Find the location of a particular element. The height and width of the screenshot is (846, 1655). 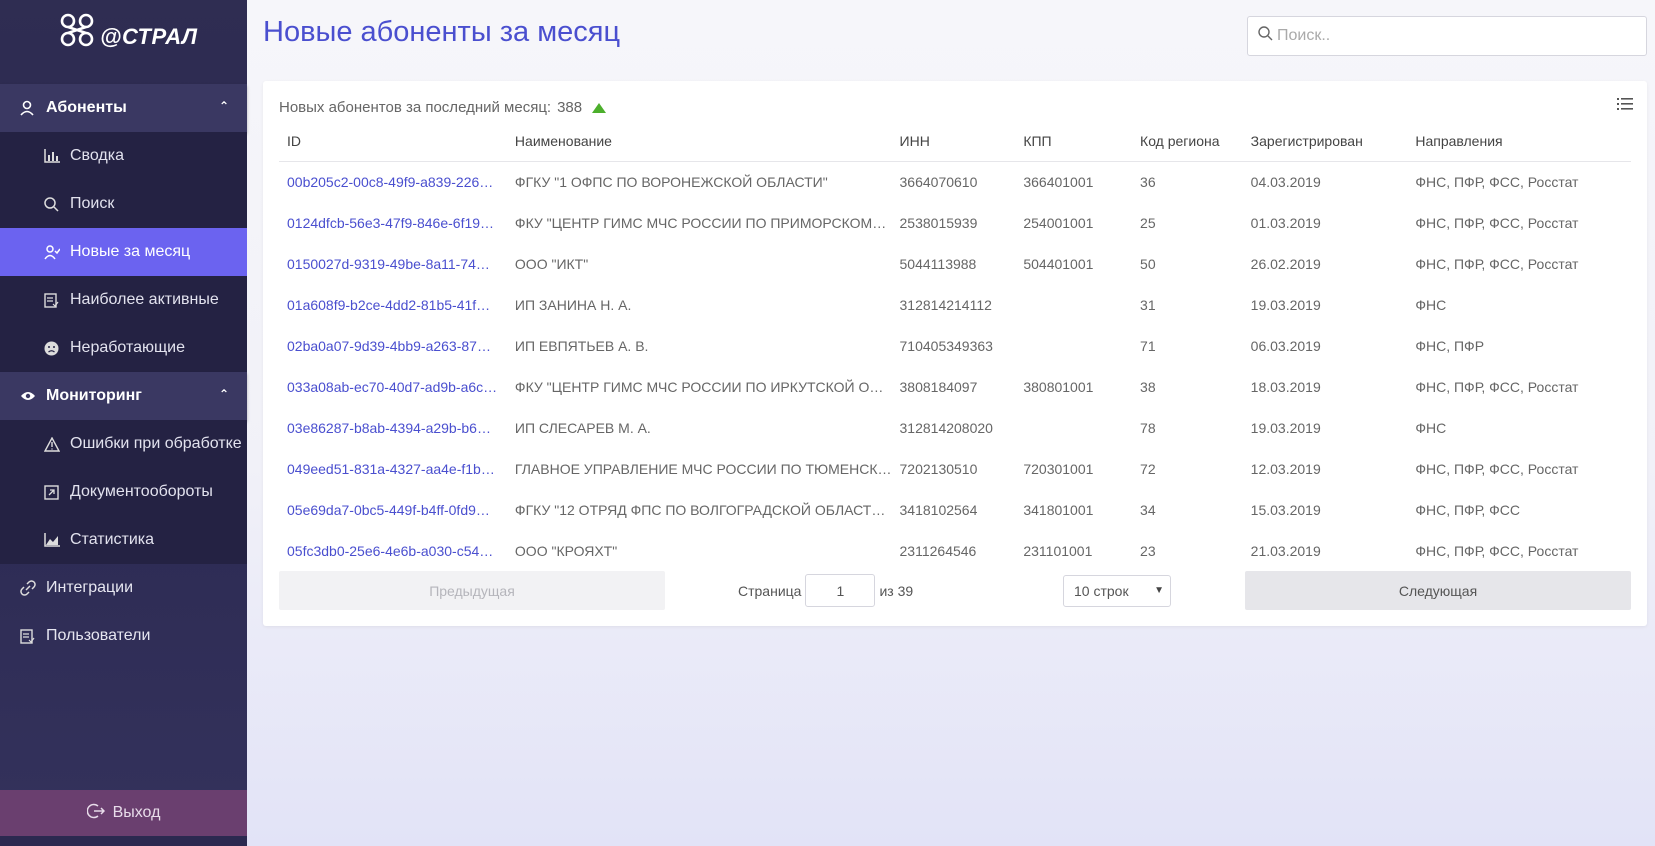

table-cell: 312814208020 is located at coordinates (946, 427).